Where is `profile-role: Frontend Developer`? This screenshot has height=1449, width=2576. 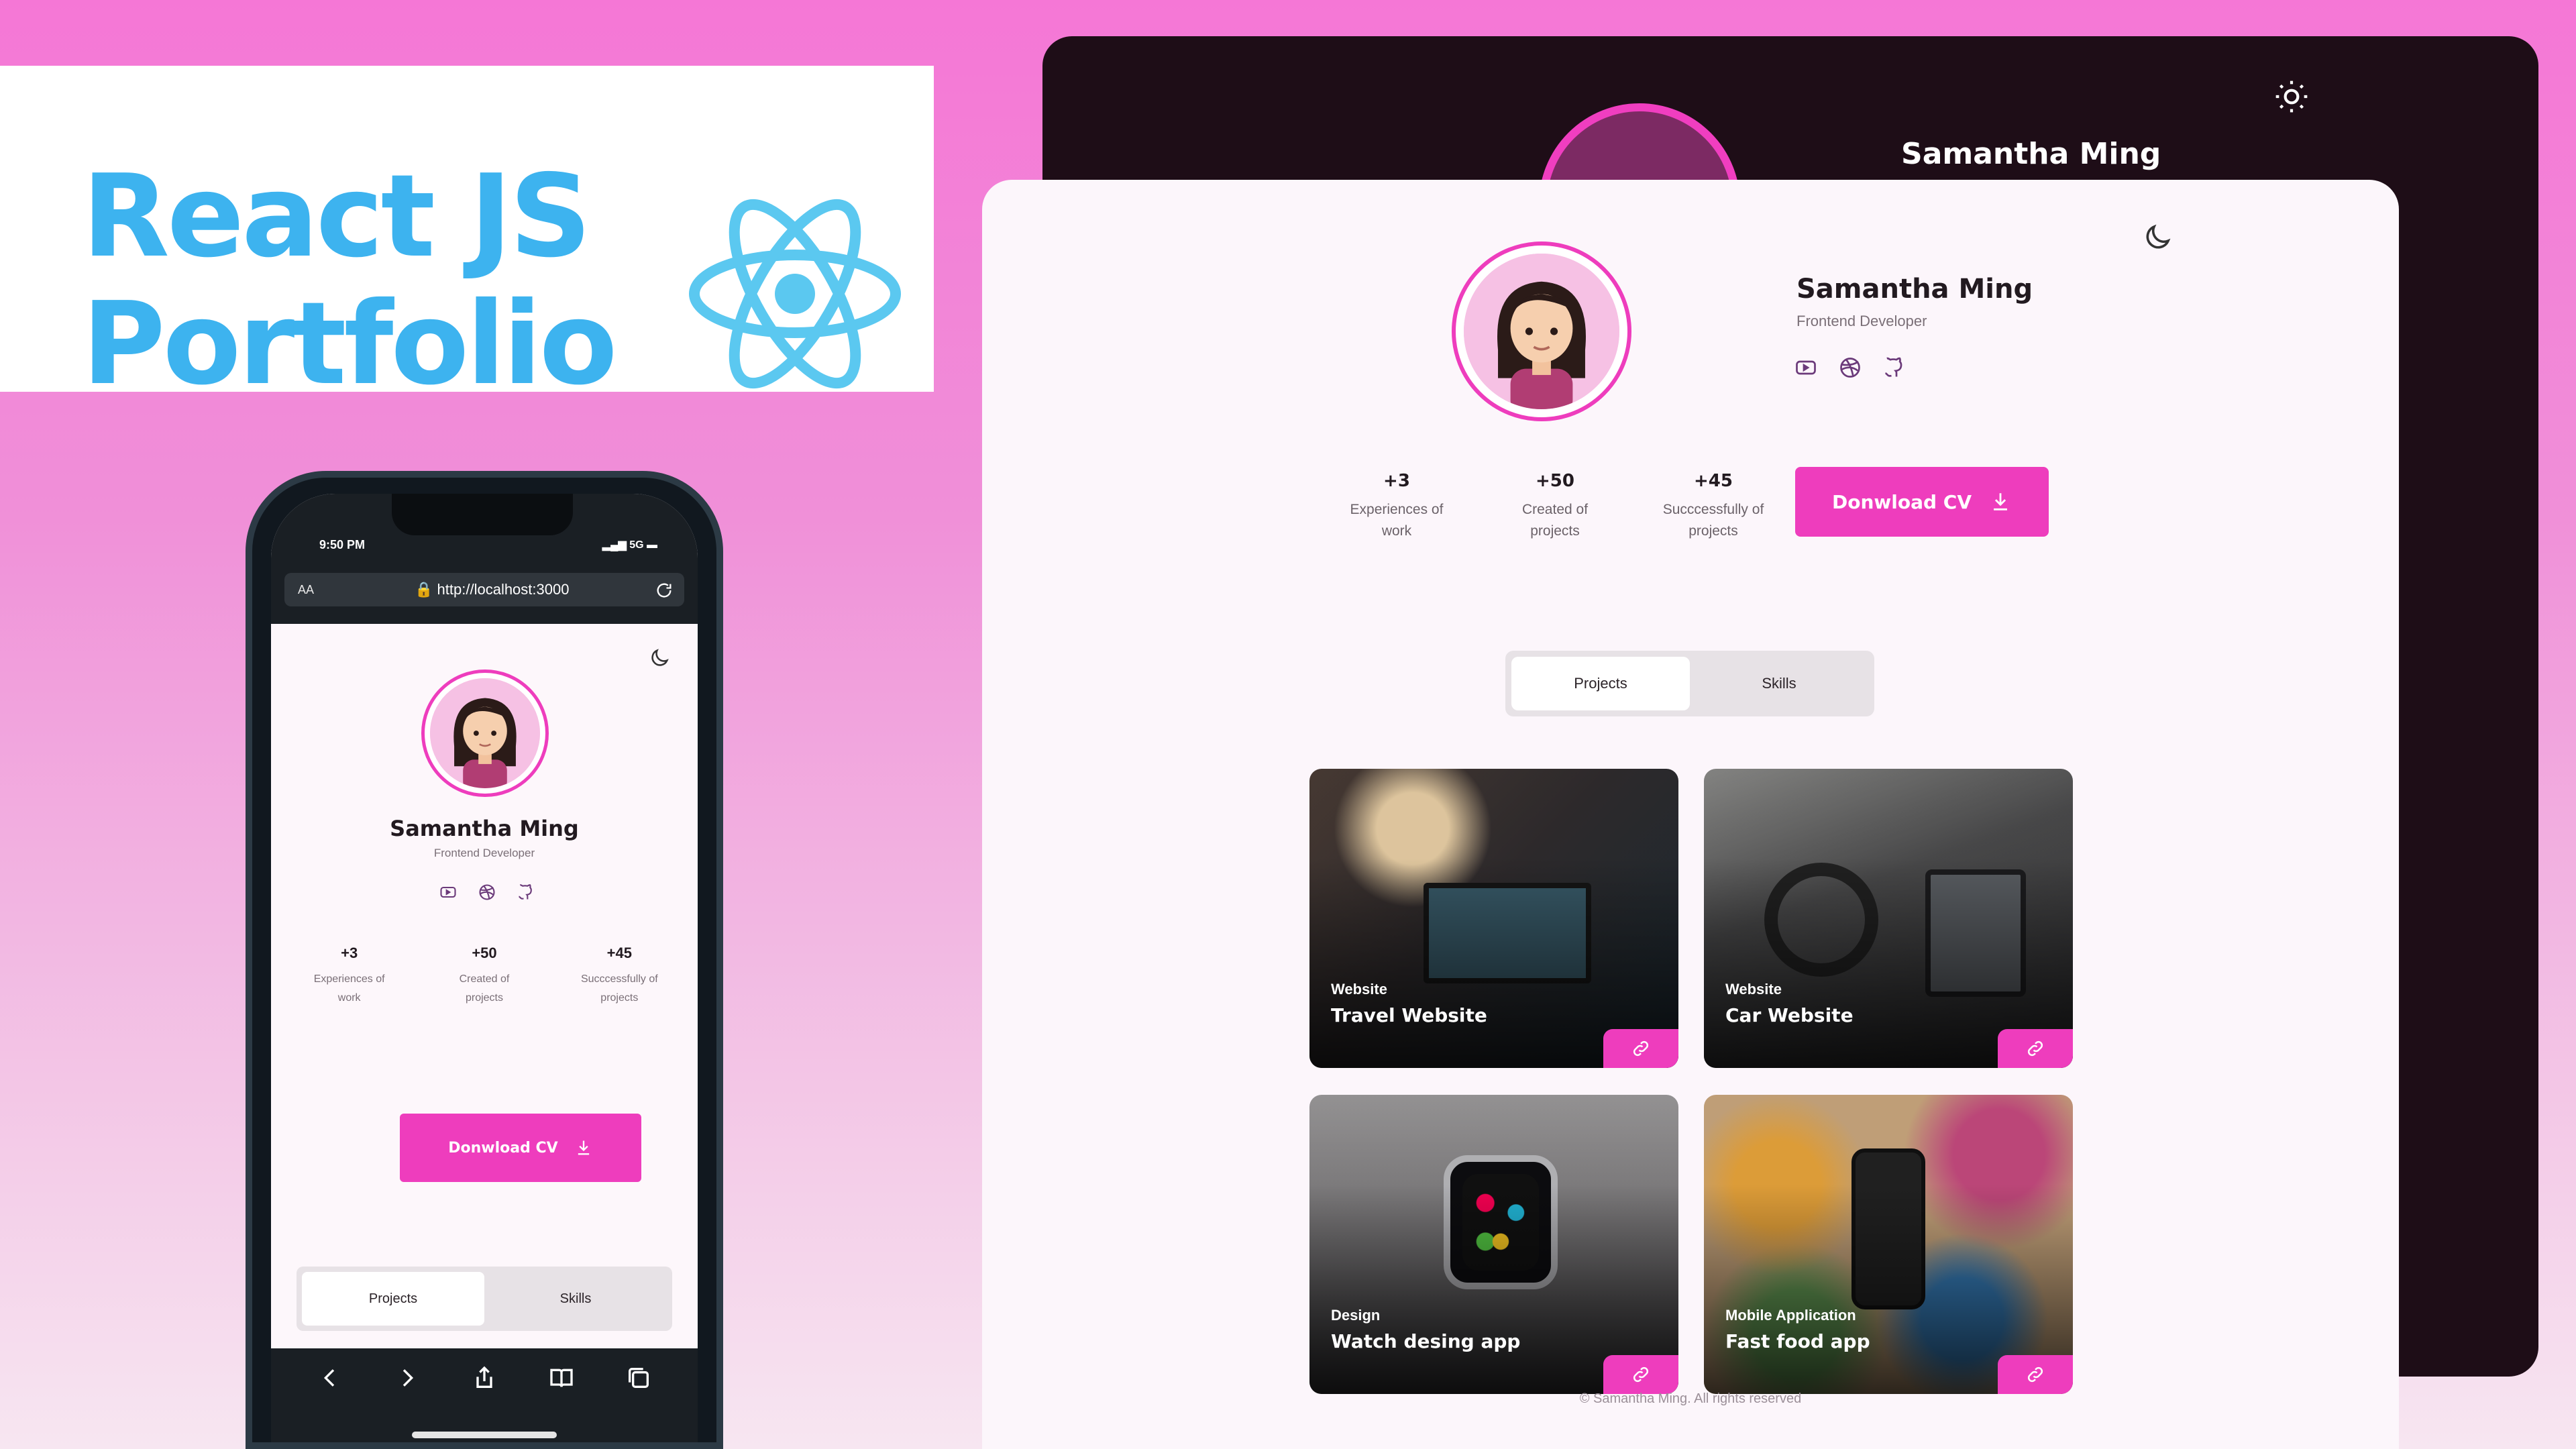 profile-role: Frontend Developer is located at coordinates (1861, 321).